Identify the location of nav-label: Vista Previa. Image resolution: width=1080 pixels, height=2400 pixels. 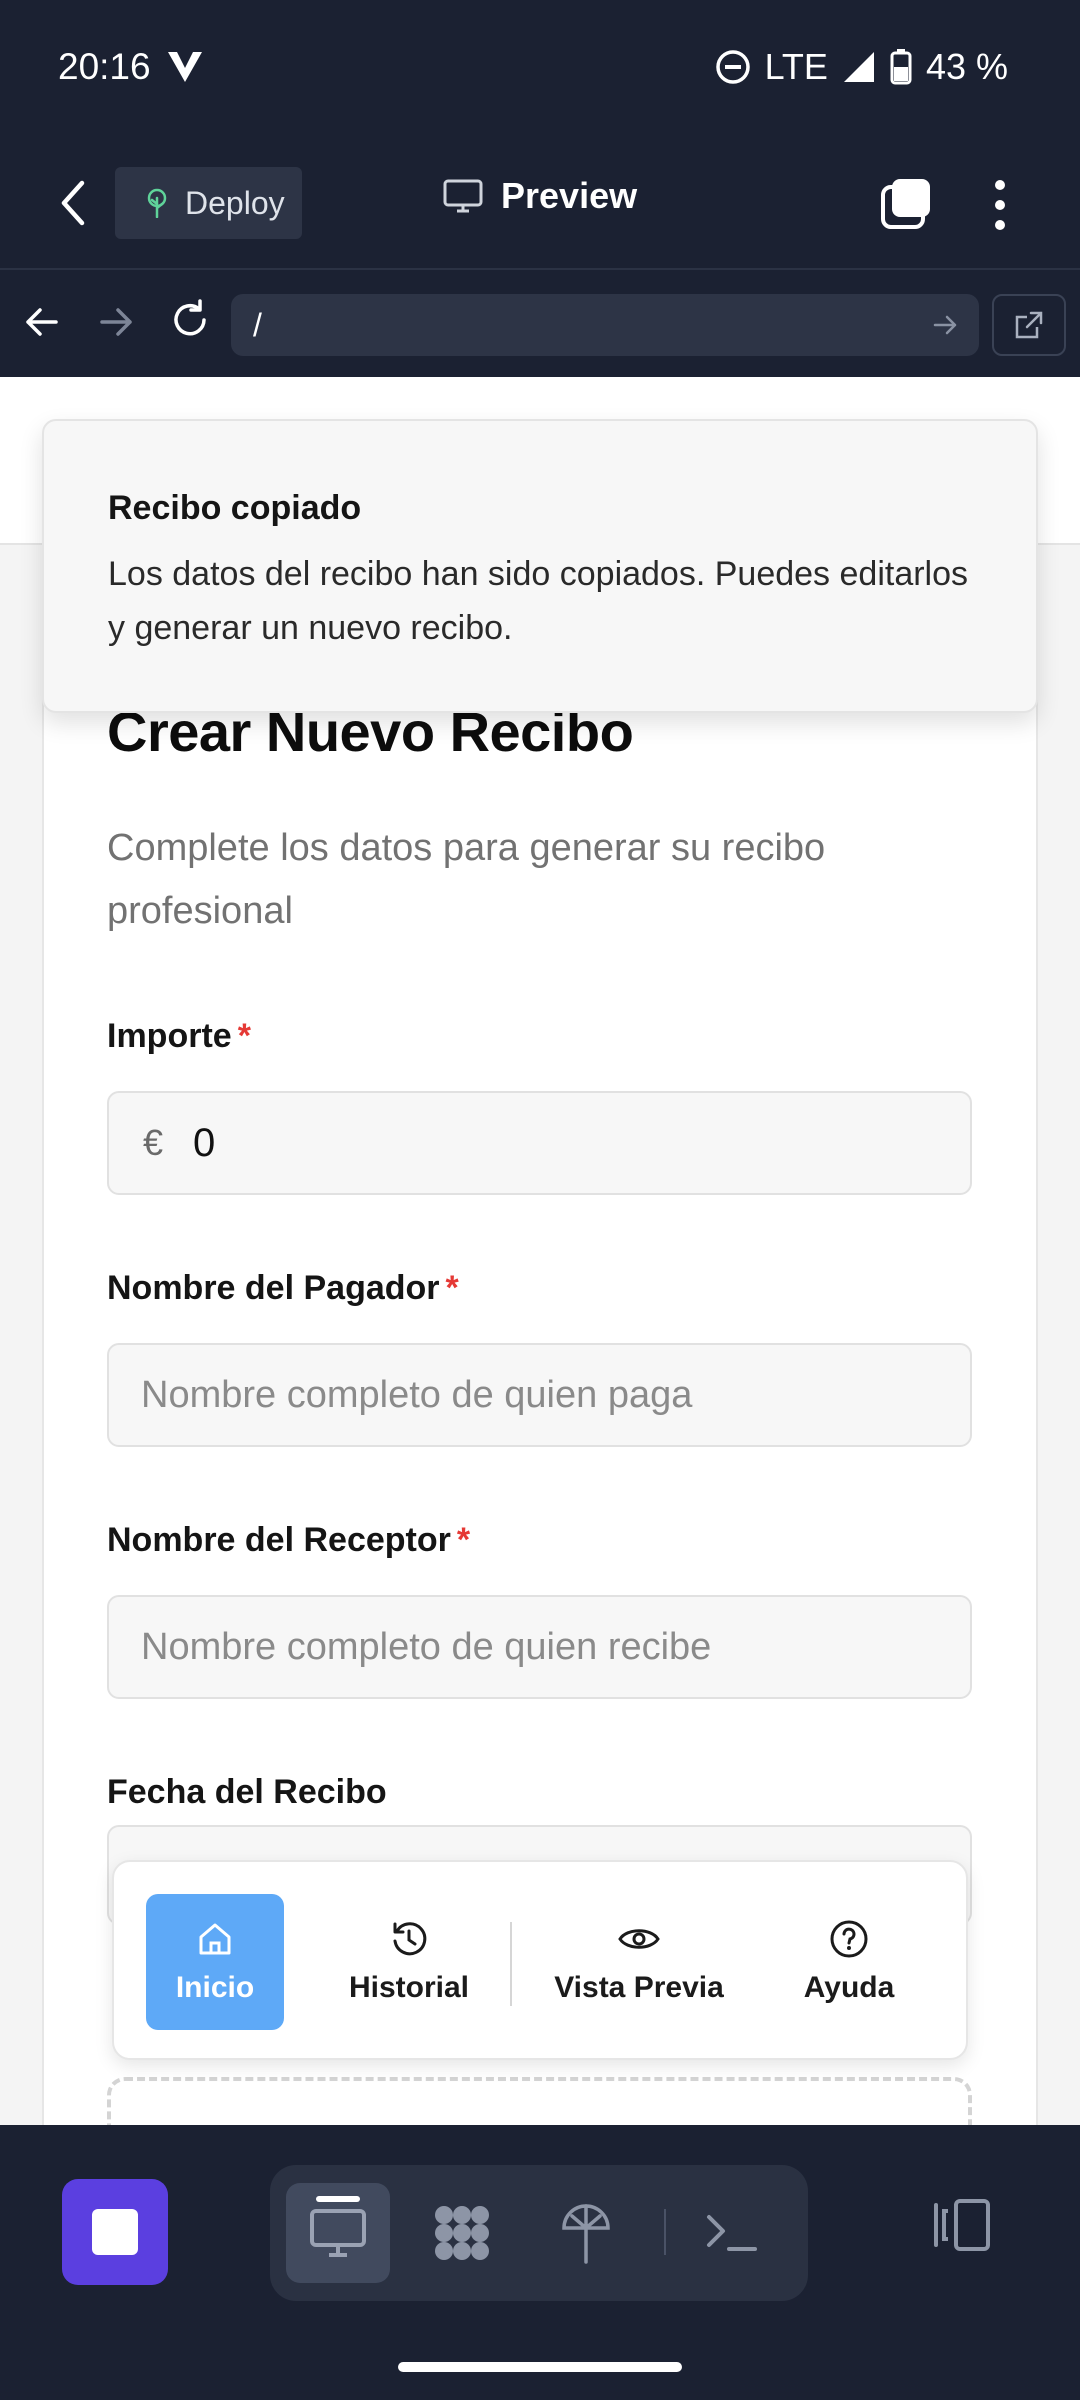
(639, 1987).